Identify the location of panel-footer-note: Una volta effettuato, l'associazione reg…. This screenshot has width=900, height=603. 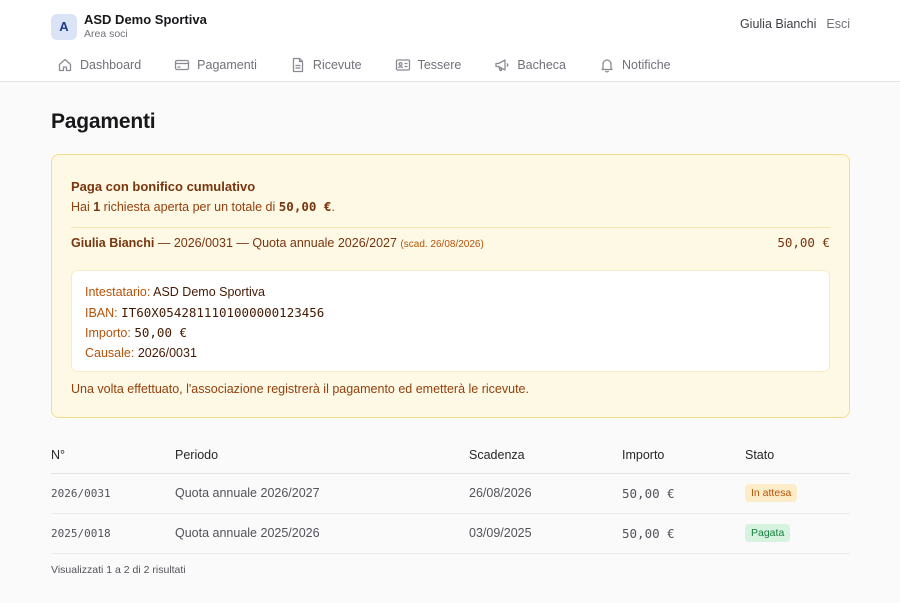
(300, 389).